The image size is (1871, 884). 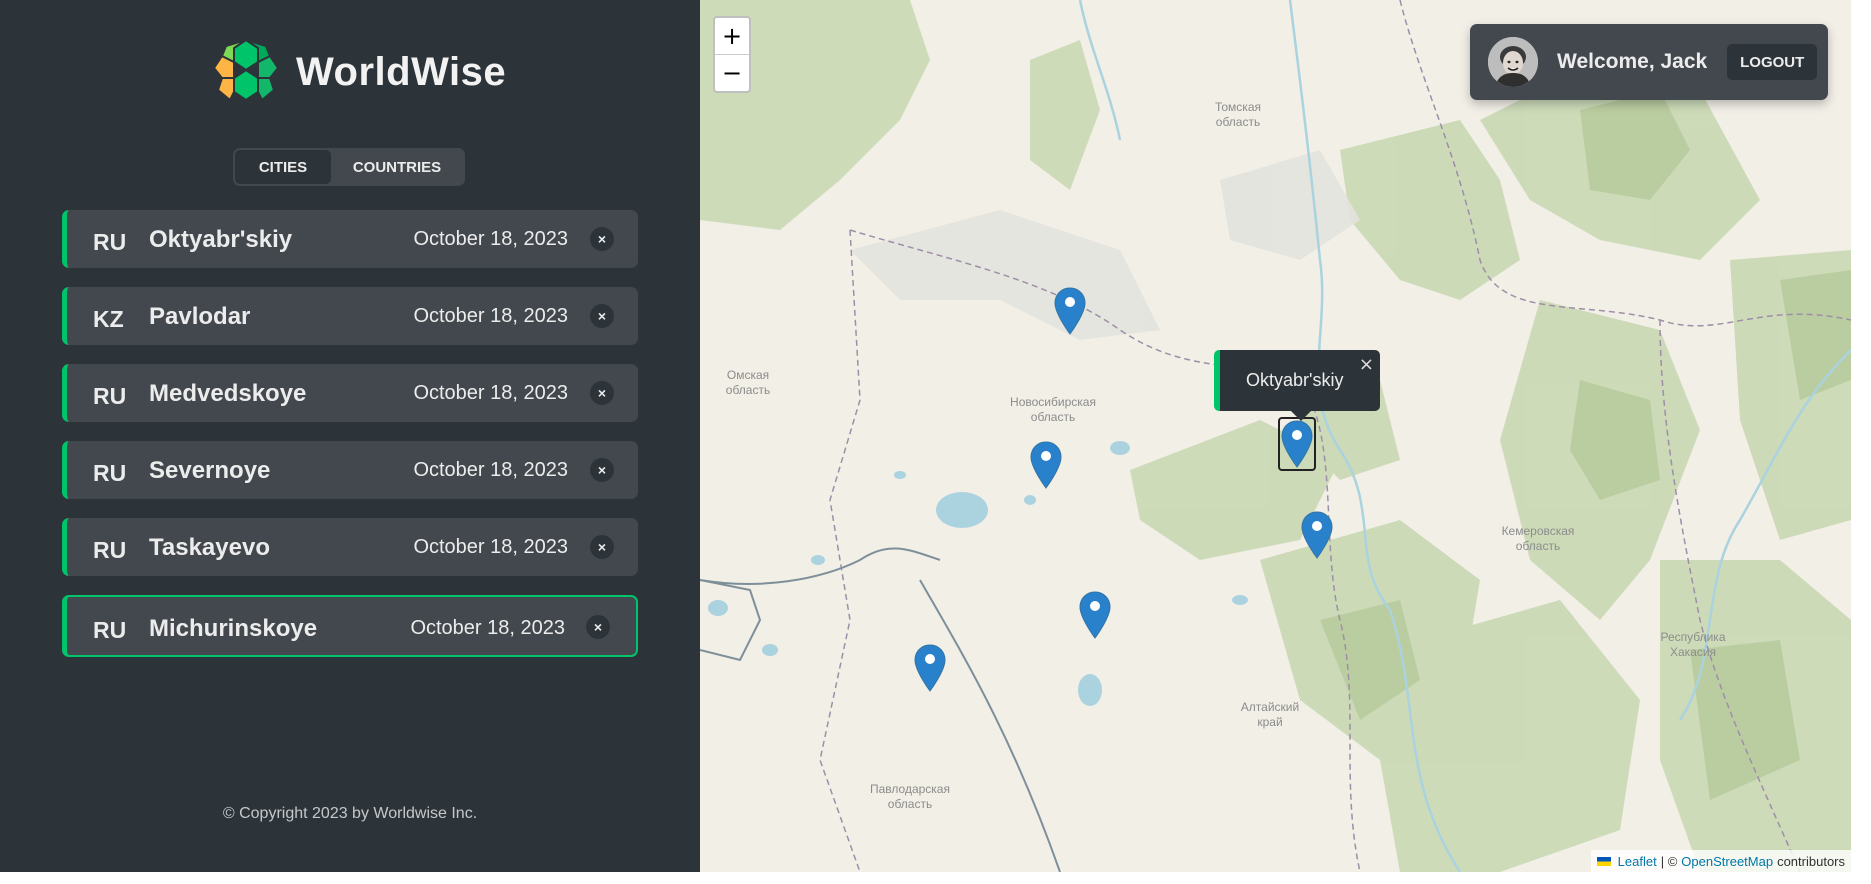 I want to click on map-label-khakasia: Республика Хакасия, so click(x=1693, y=644).